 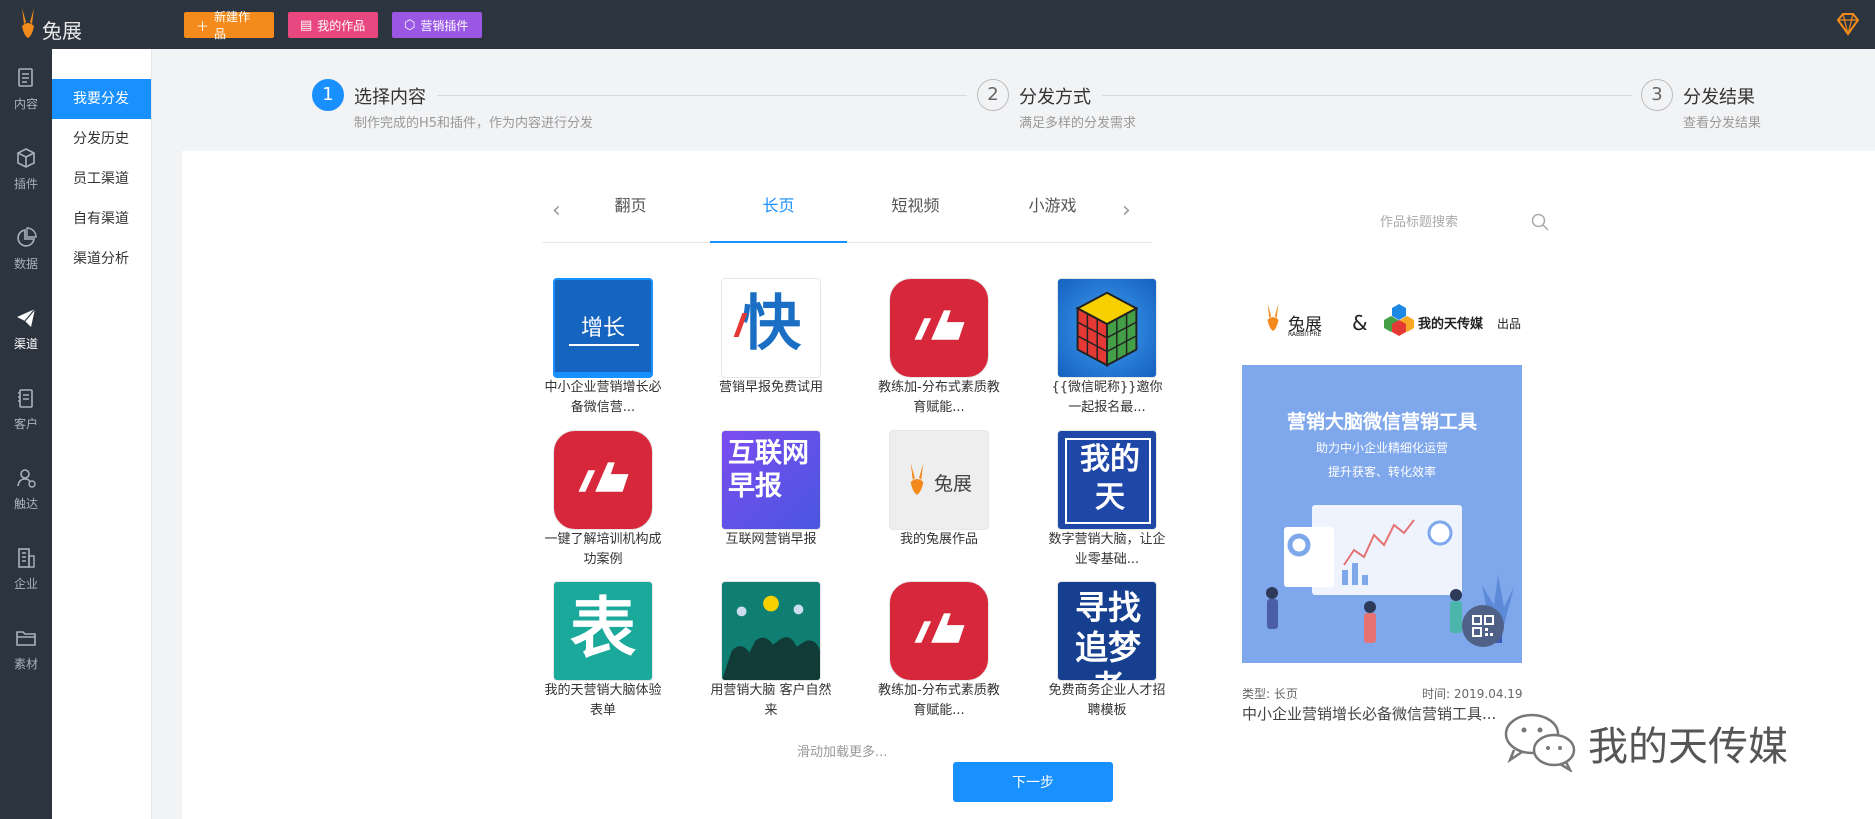 What do you see at coordinates (1472, 694) in the screenshot?
I see `preview-time: 时间: 2019.04.19` at bounding box center [1472, 694].